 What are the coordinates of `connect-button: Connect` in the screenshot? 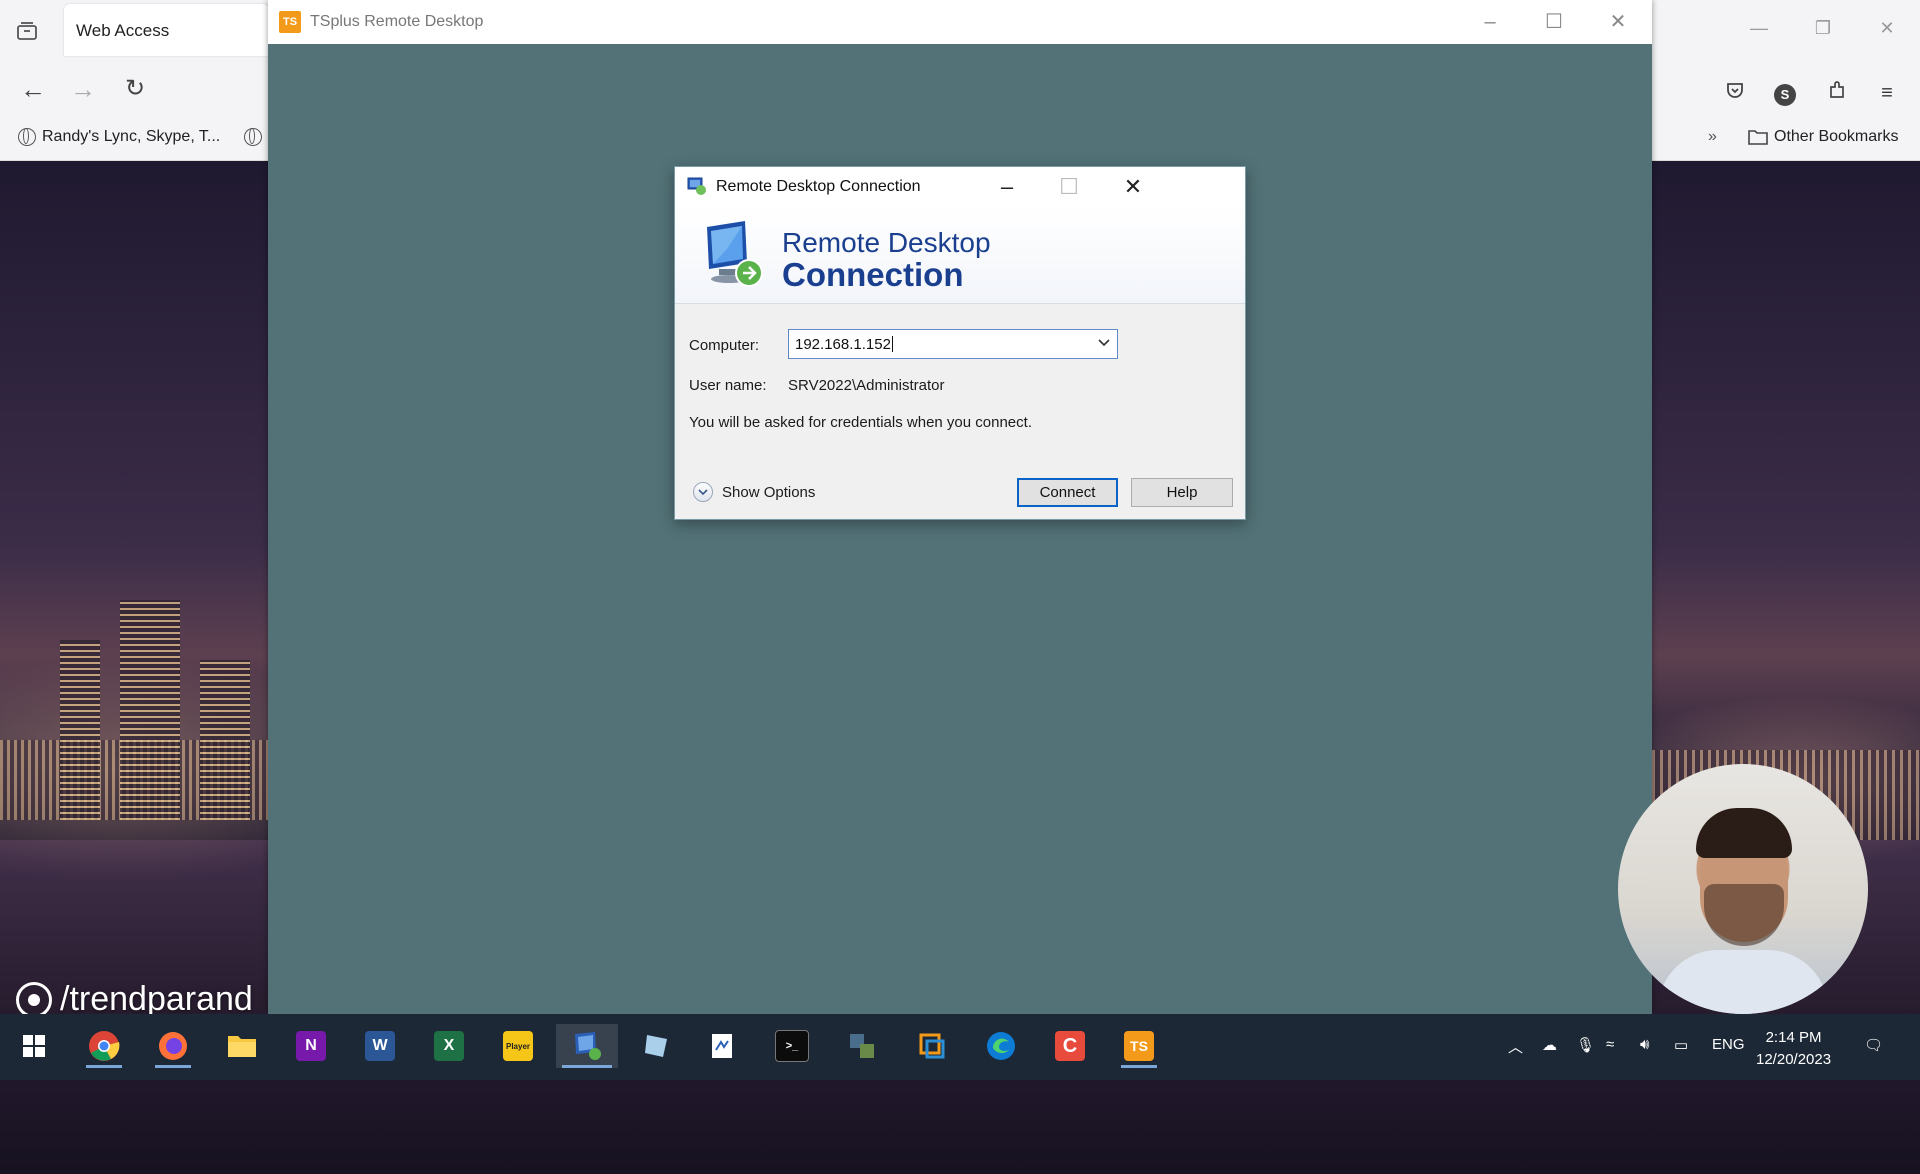 It's located at (1067, 492).